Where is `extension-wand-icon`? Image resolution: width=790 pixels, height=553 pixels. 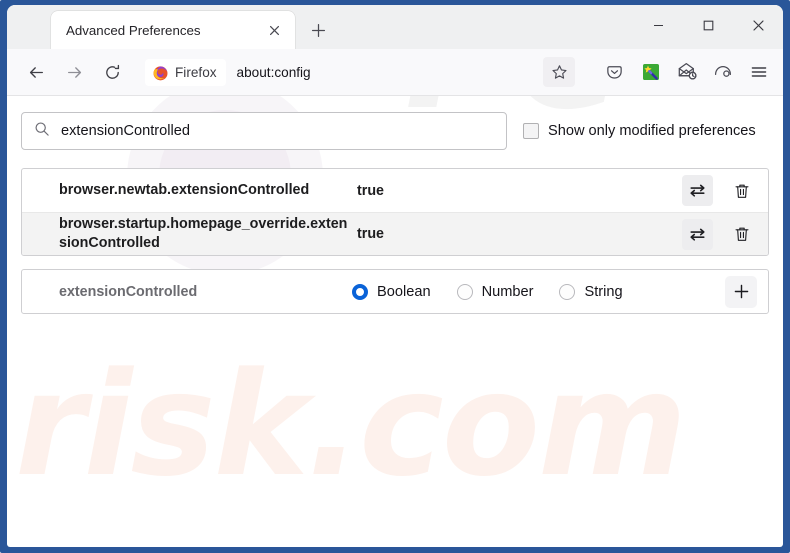
extension-wand-icon is located at coordinates (650, 72).